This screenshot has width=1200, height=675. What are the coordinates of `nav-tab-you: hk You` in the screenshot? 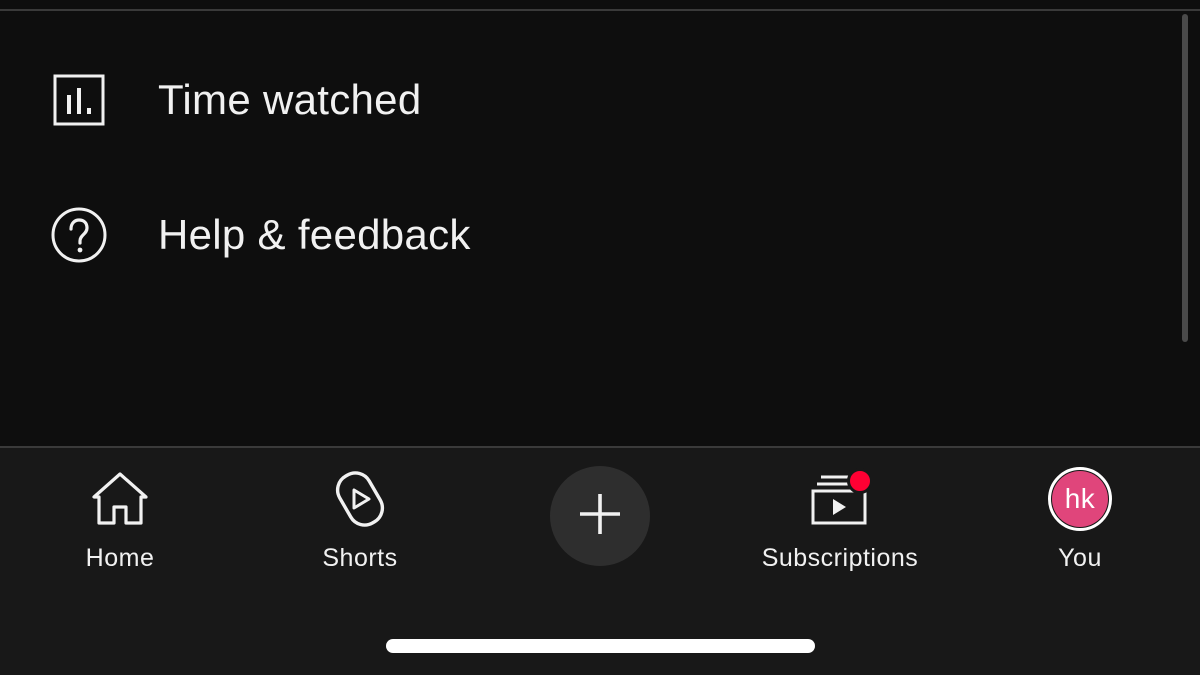 It's located at (1080, 524).